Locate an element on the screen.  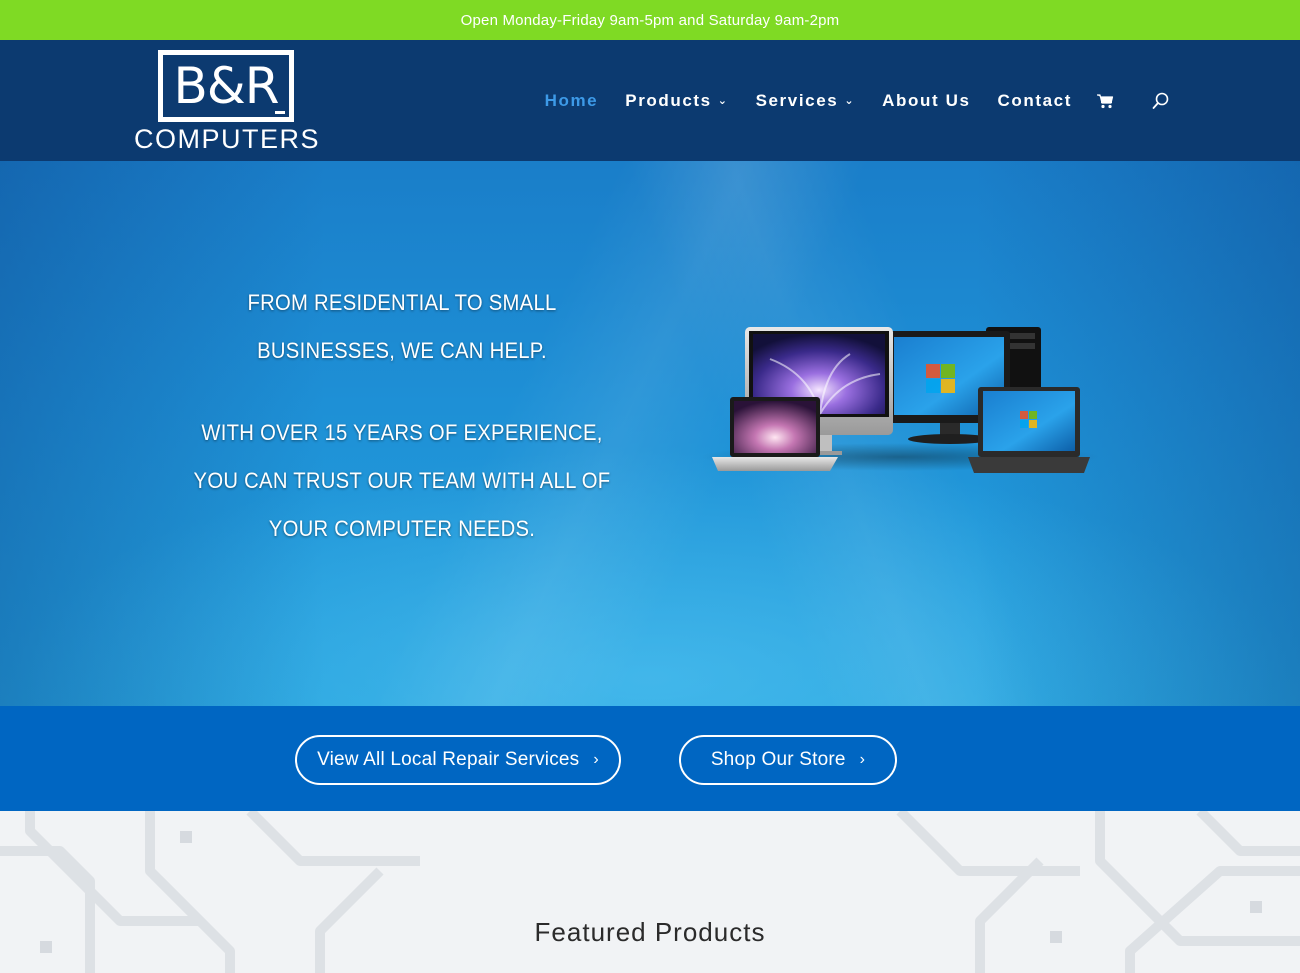
logo-main-text: B&R is located at coordinates (226, 86).